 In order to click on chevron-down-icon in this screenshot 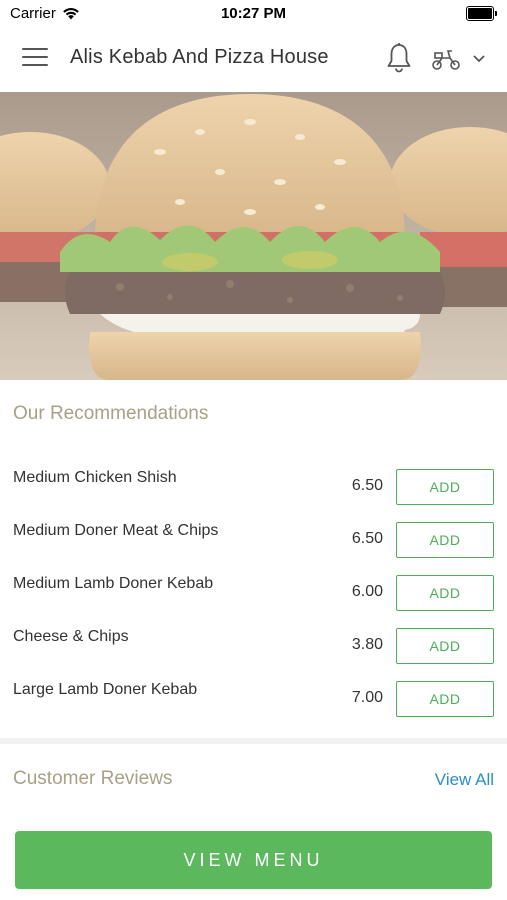, I will do `click(479, 58)`.